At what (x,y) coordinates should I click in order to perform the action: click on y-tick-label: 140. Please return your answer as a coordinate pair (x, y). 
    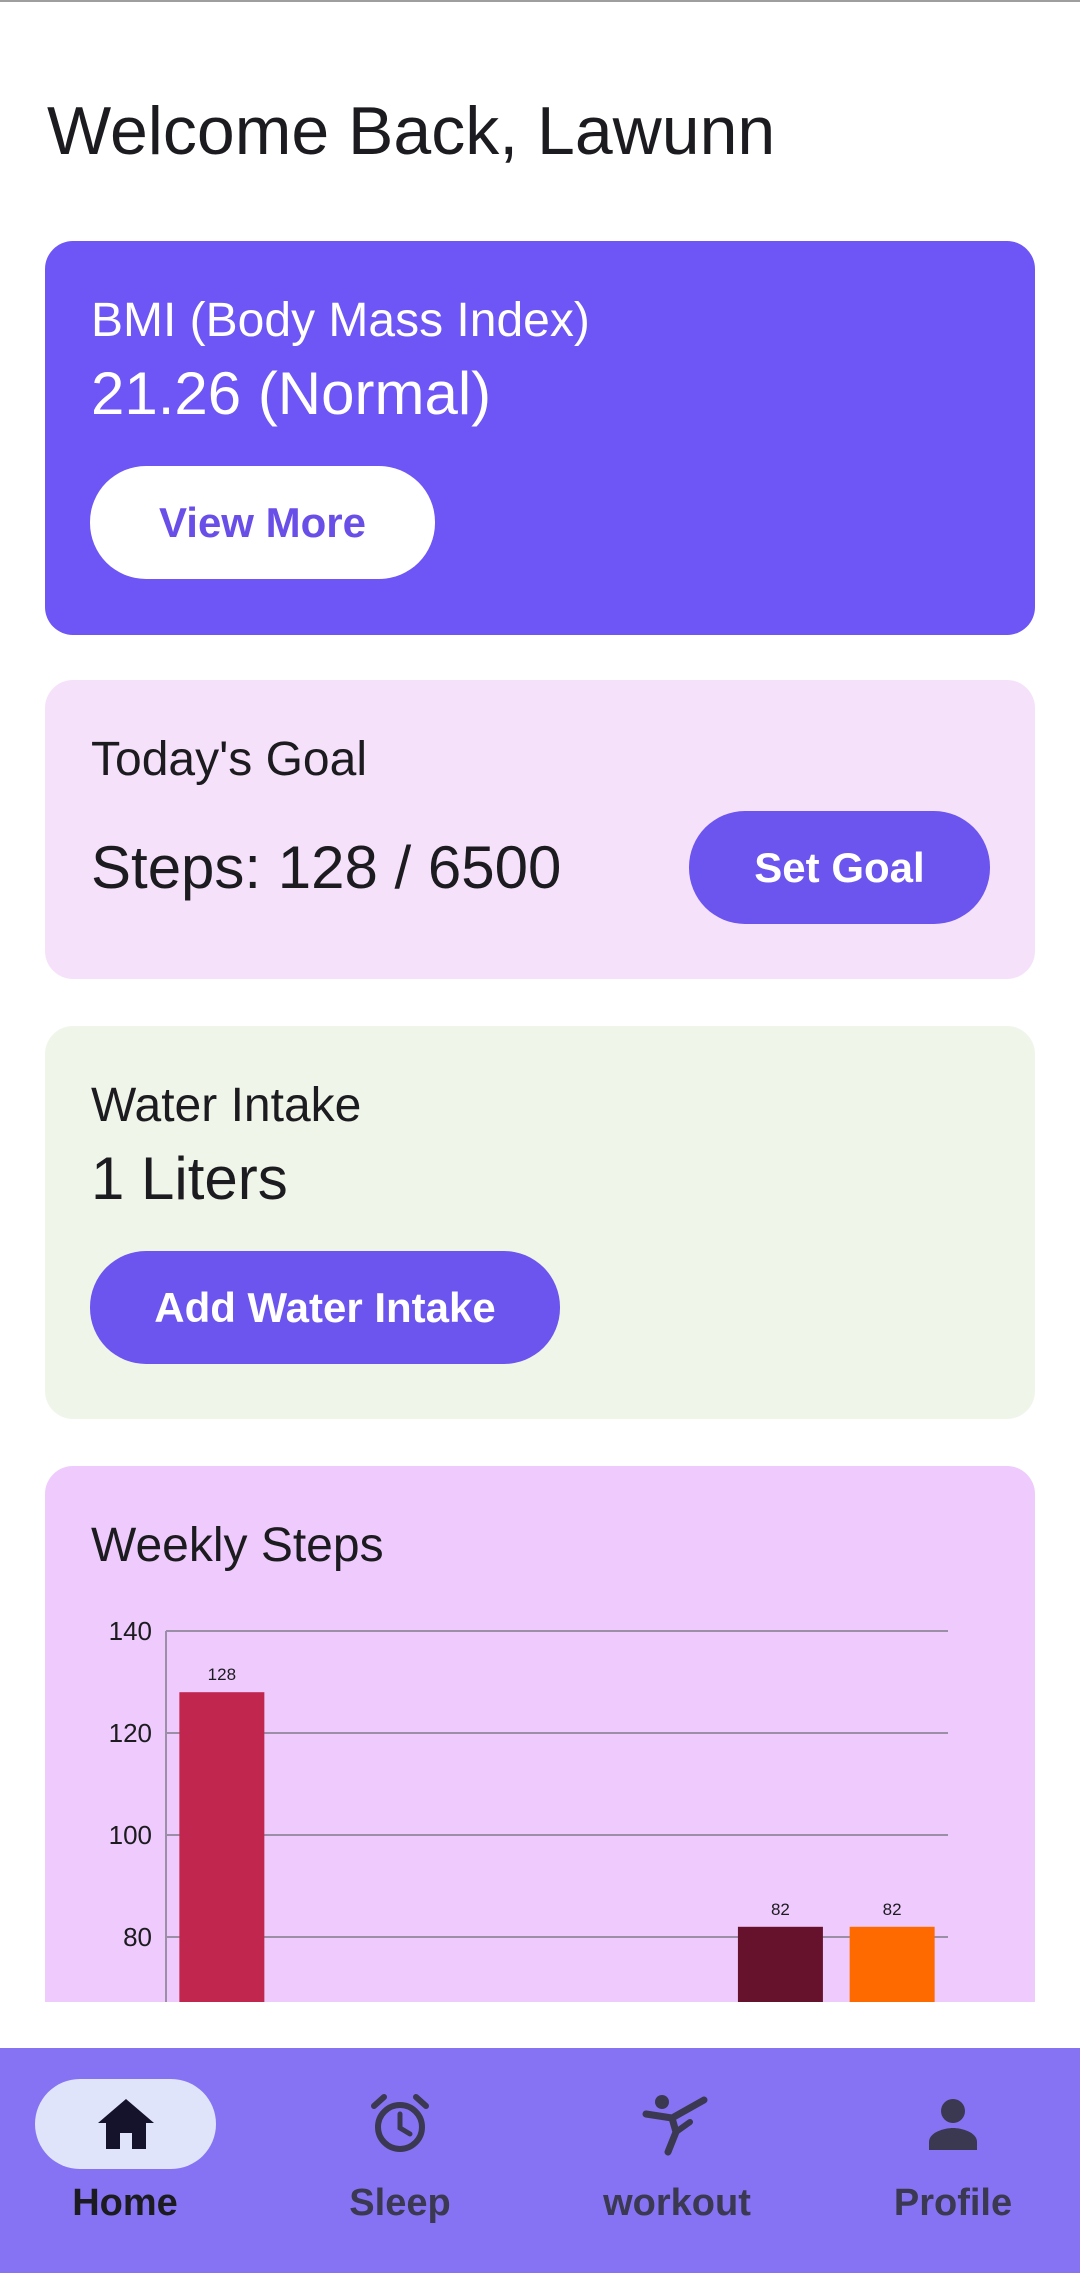
    Looking at the image, I should click on (130, 1631).